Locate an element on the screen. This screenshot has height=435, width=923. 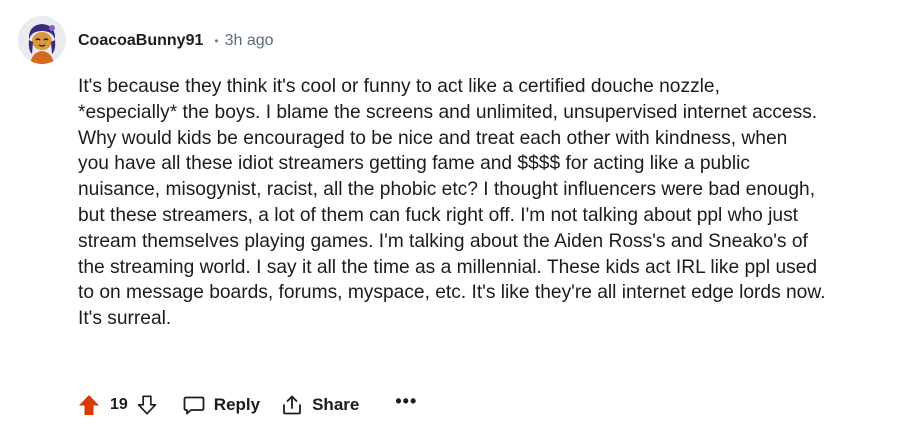
downvote-arrow-icon is located at coordinates (147, 405).